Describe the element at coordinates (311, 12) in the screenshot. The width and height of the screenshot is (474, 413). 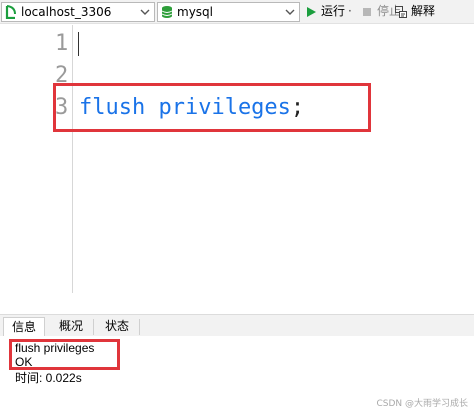
I see `play-icon` at that location.